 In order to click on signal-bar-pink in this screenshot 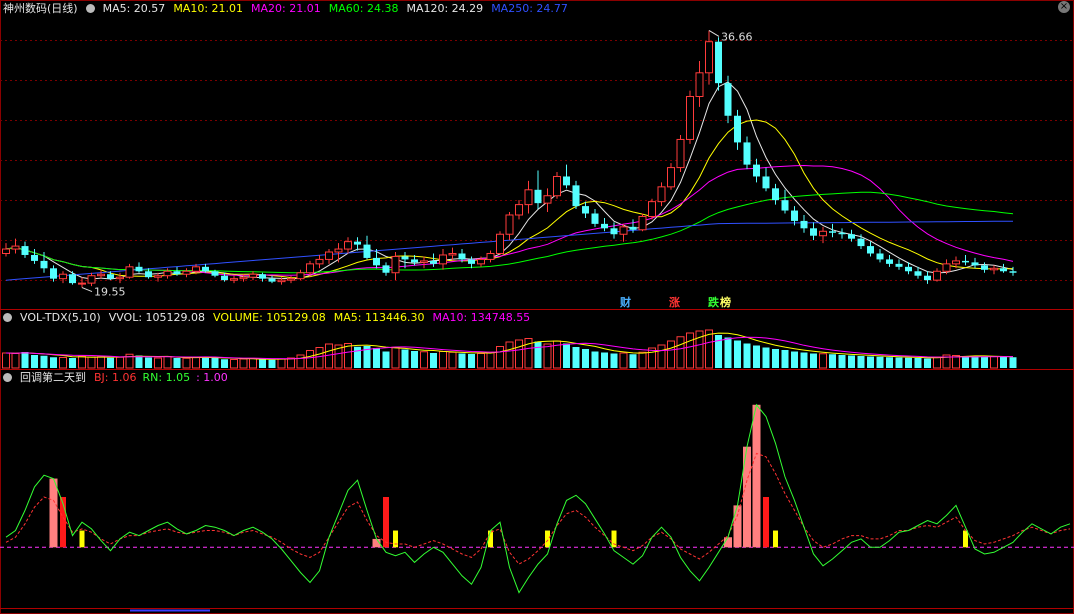, I will do `click(737, 526)`.